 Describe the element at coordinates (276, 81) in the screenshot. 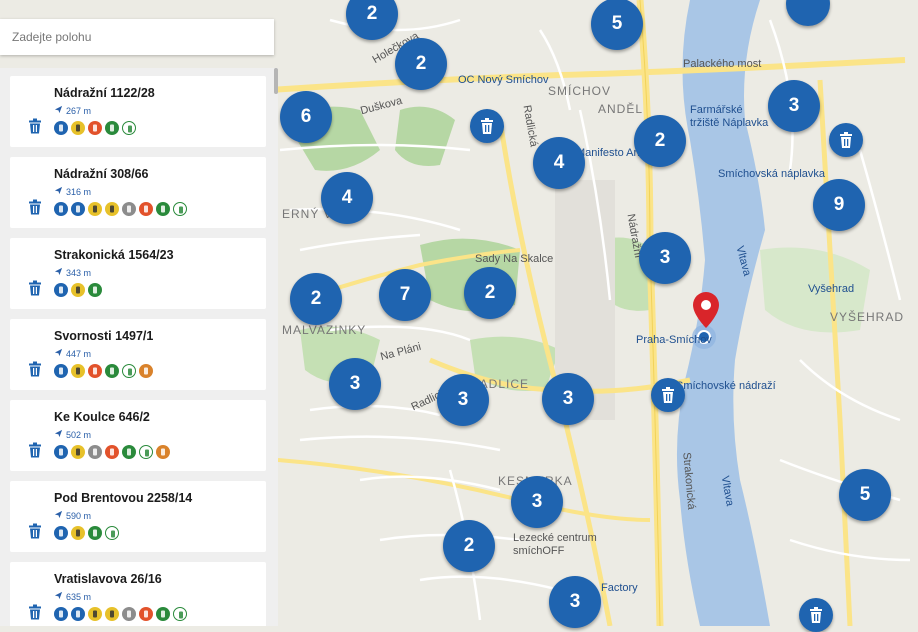

I see `list-scrollbar` at that location.